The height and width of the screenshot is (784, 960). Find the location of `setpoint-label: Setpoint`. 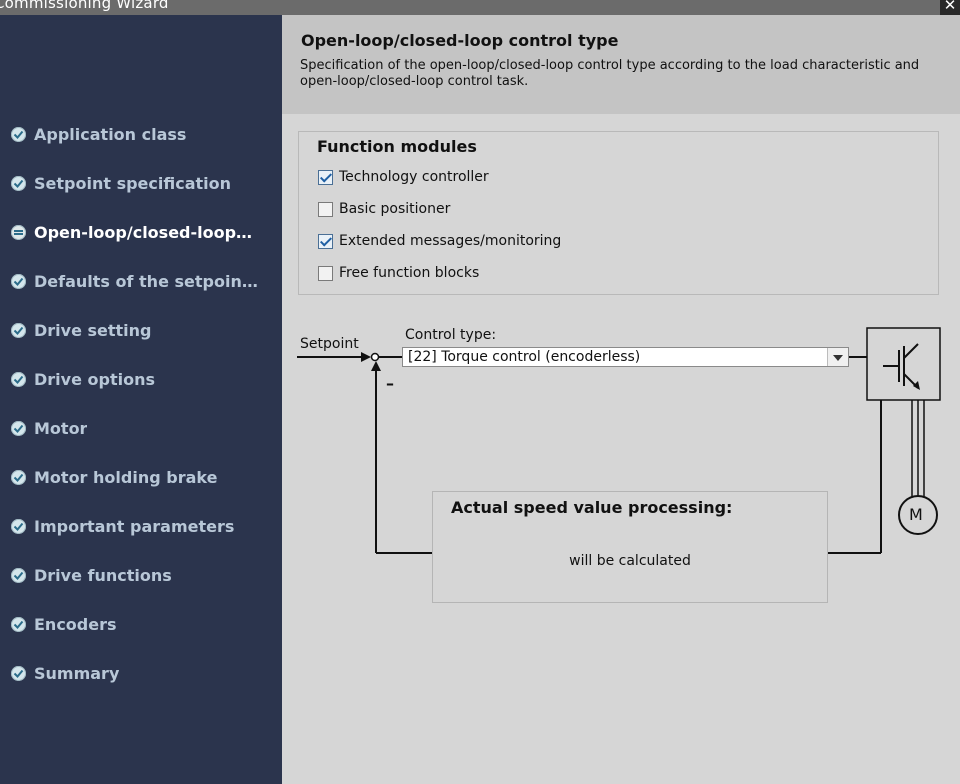

setpoint-label: Setpoint is located at coordinates (329, 344).